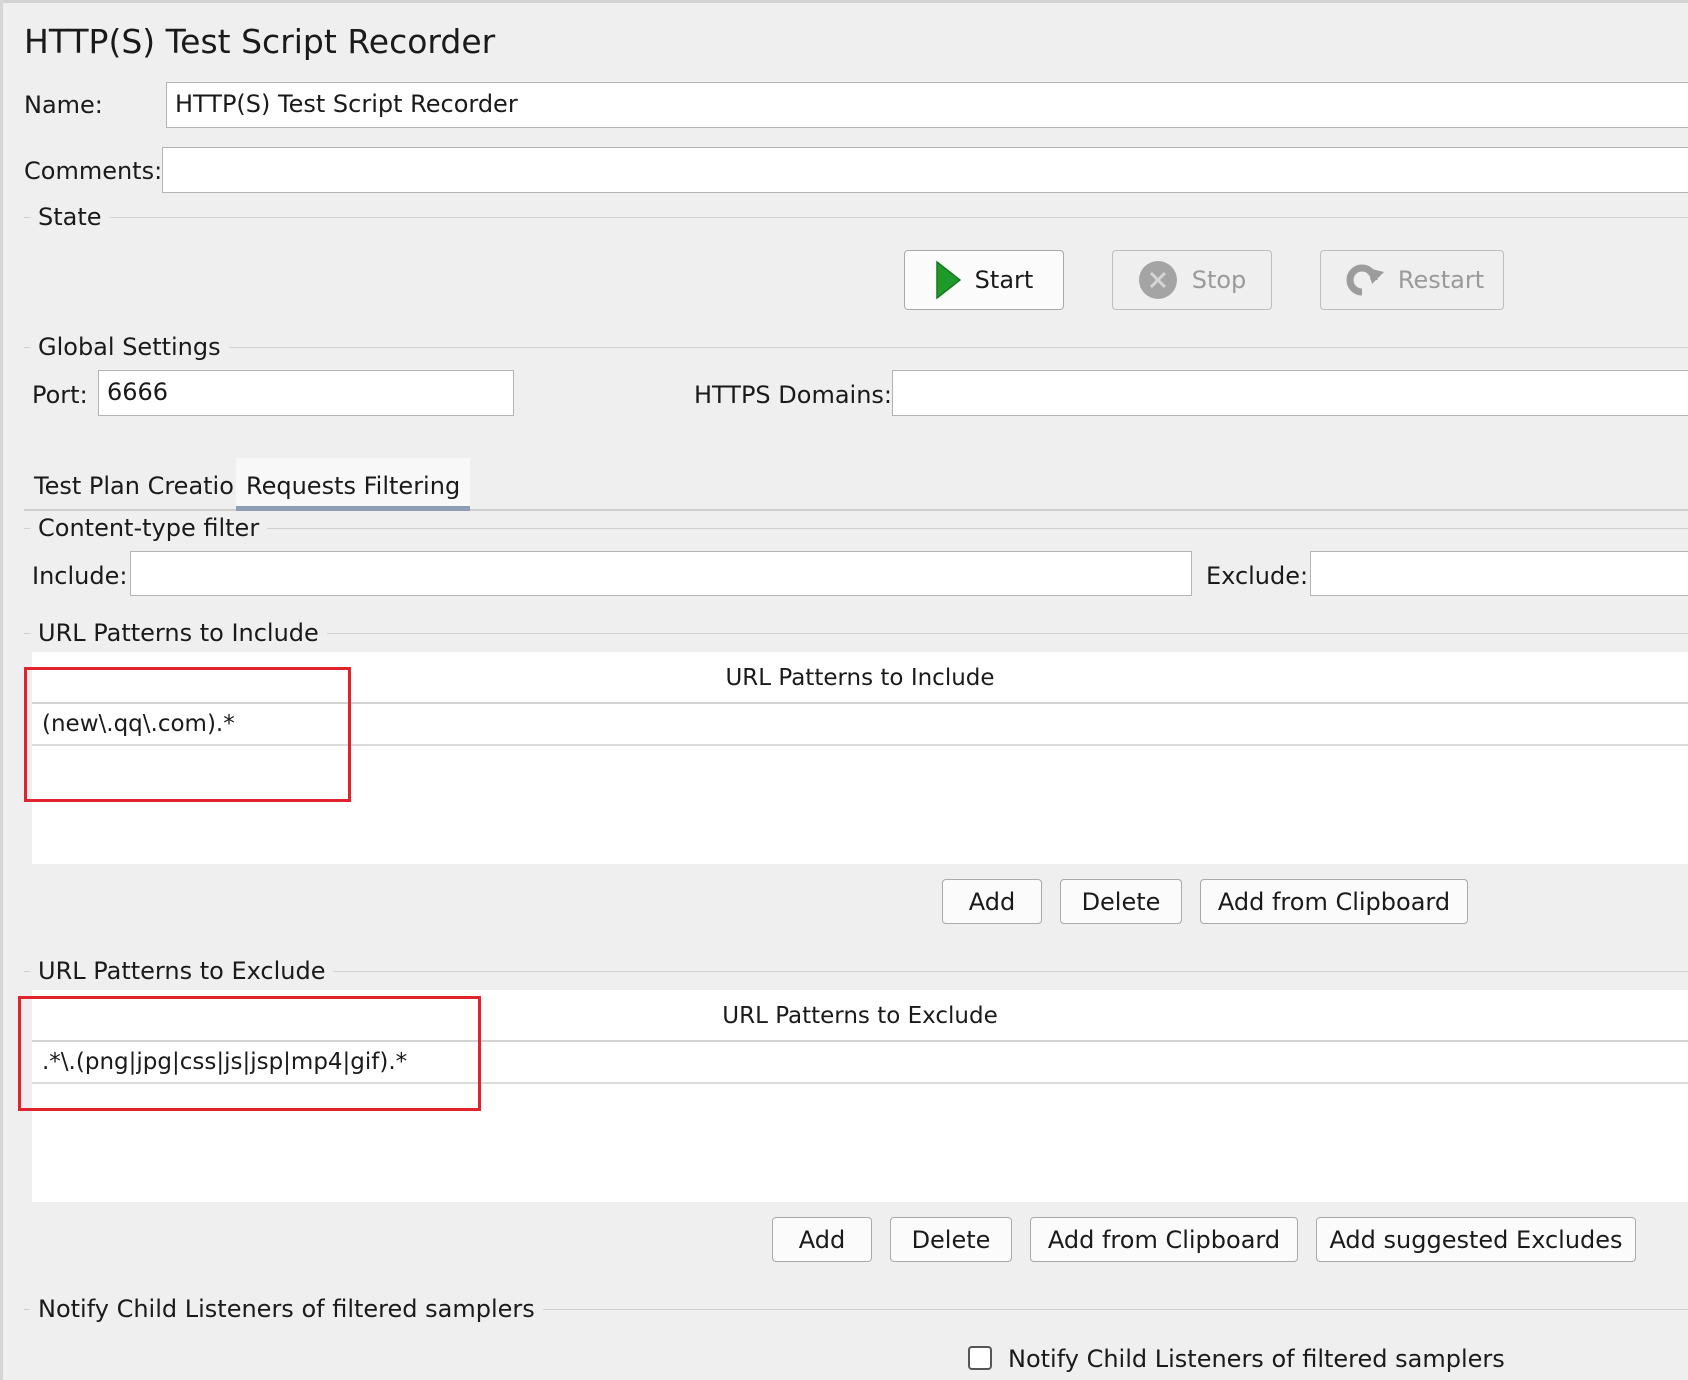  What do you see at coordinates (1121, 901) in the screenshot?
I see `include-delete-button: Delete` at bounding box center [1121, 901].